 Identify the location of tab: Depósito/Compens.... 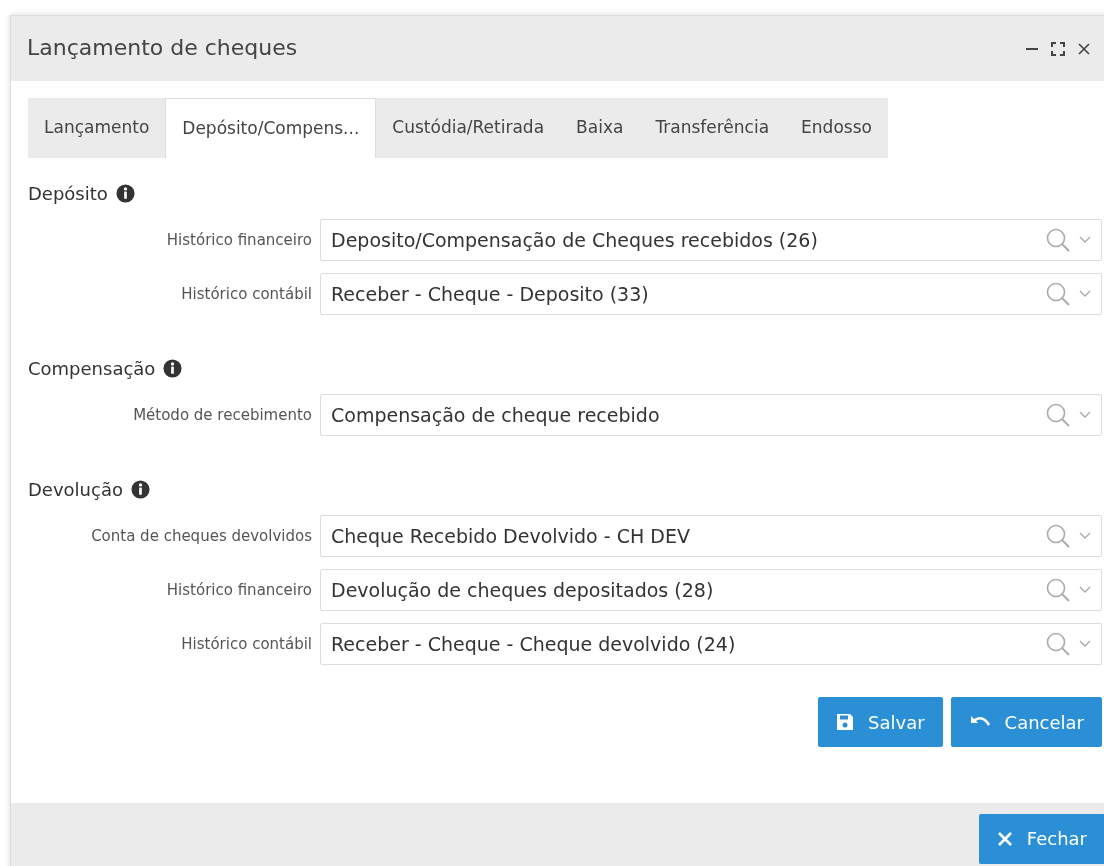
(271, 128).